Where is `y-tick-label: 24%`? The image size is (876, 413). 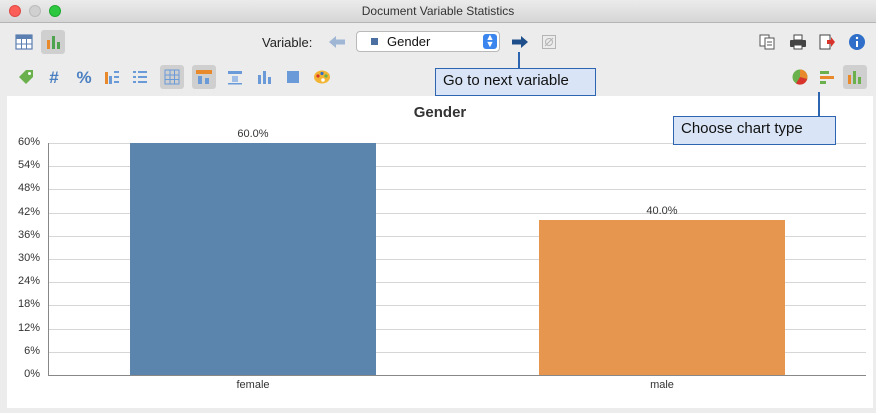 y-tick-label: 24% is located at coordinates (28, 281).